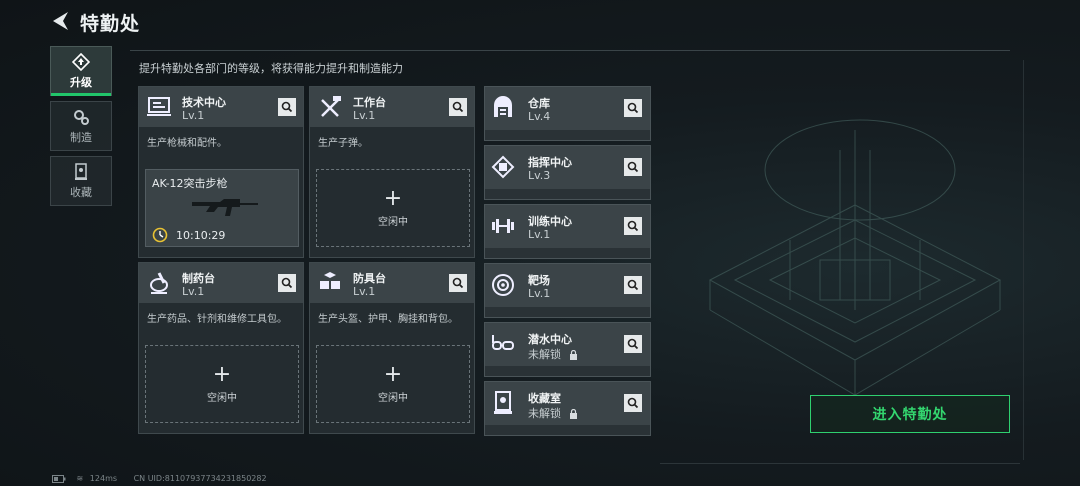 This screenshot has height=486, width=1080. What do you see at coordinates (503, 402) in the screenshot?
I see `display-case-icon` at bounding box center [503, 402].